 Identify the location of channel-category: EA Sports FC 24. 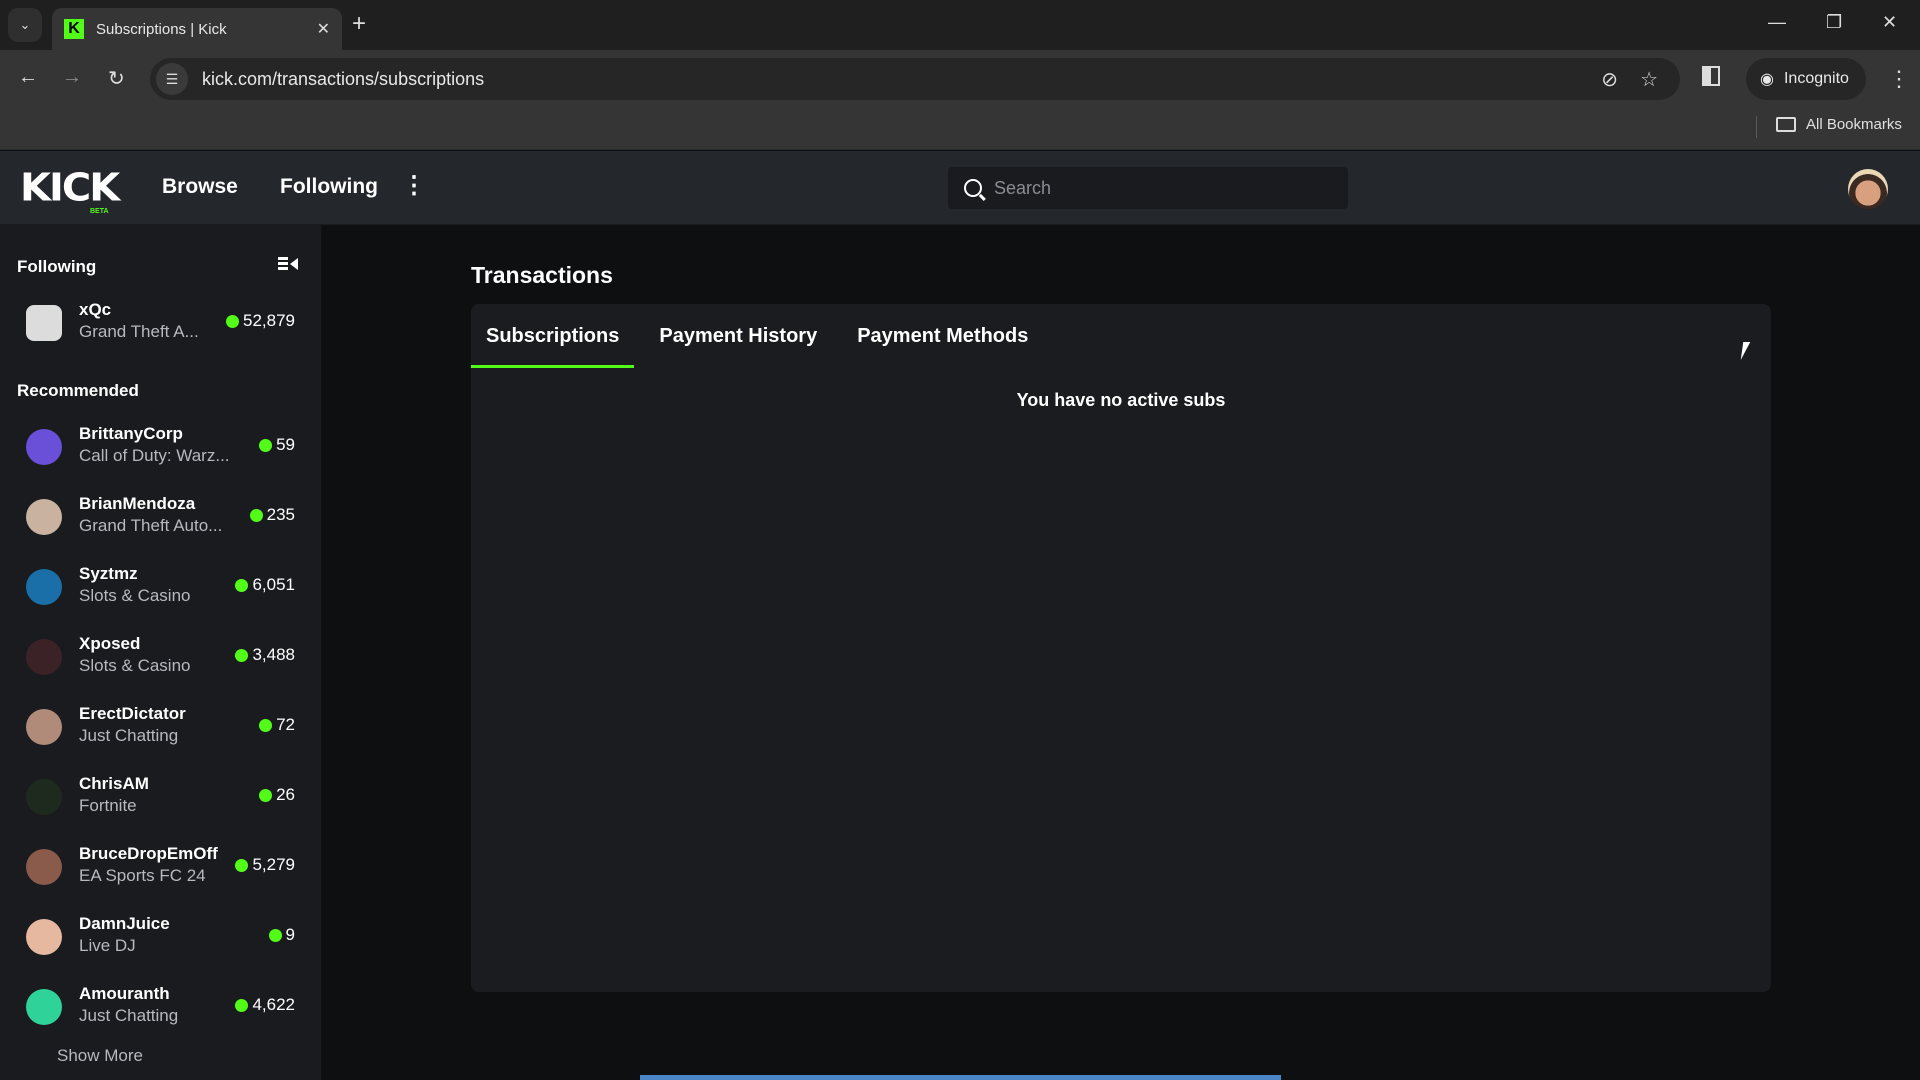
(142, 875).